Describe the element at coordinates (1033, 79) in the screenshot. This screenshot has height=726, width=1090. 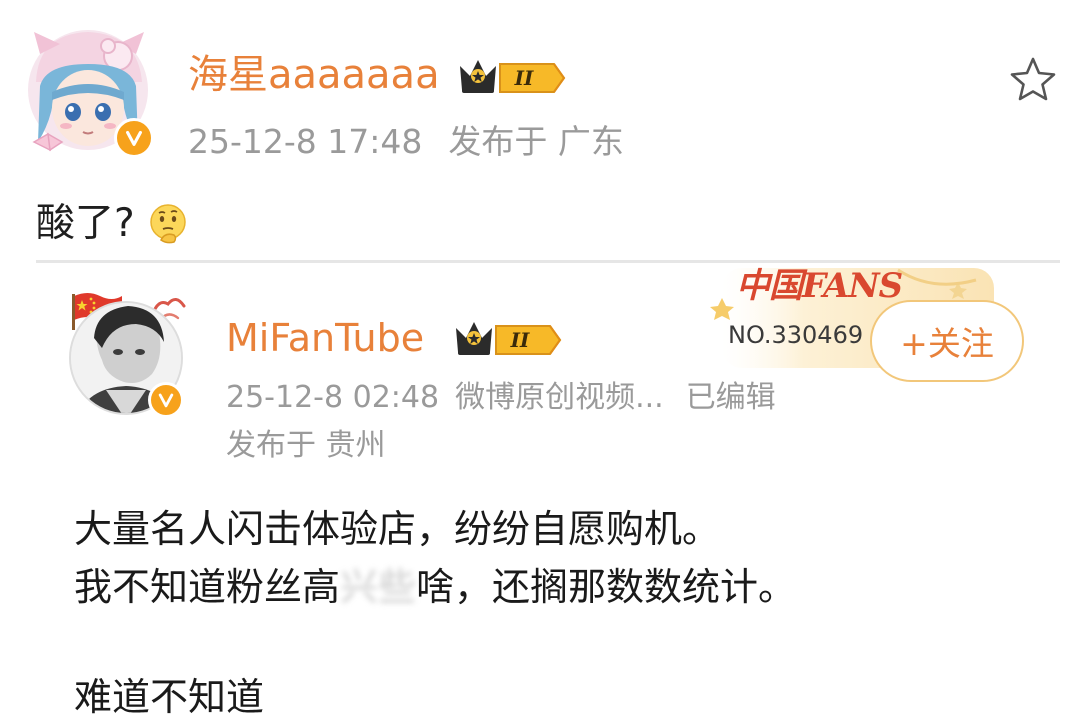
I see `favorite-star-icon` at that location.